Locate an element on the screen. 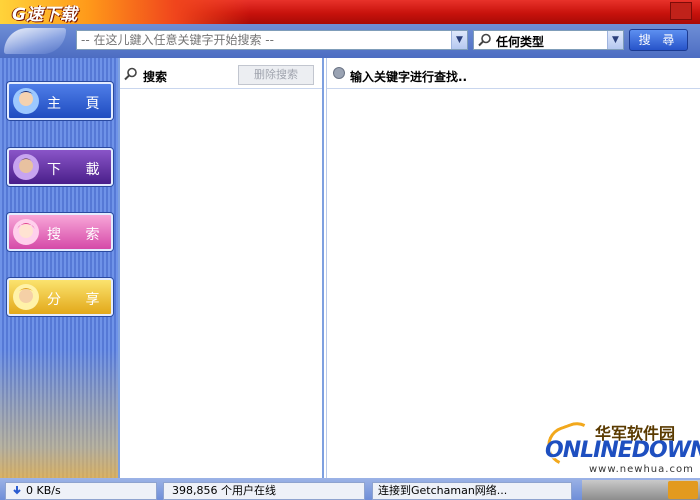 This screenshot has height=500, width=700. search-bar: ▼ 任何类型 ▼ 搜 尋 is located at coordinates (350, 41).